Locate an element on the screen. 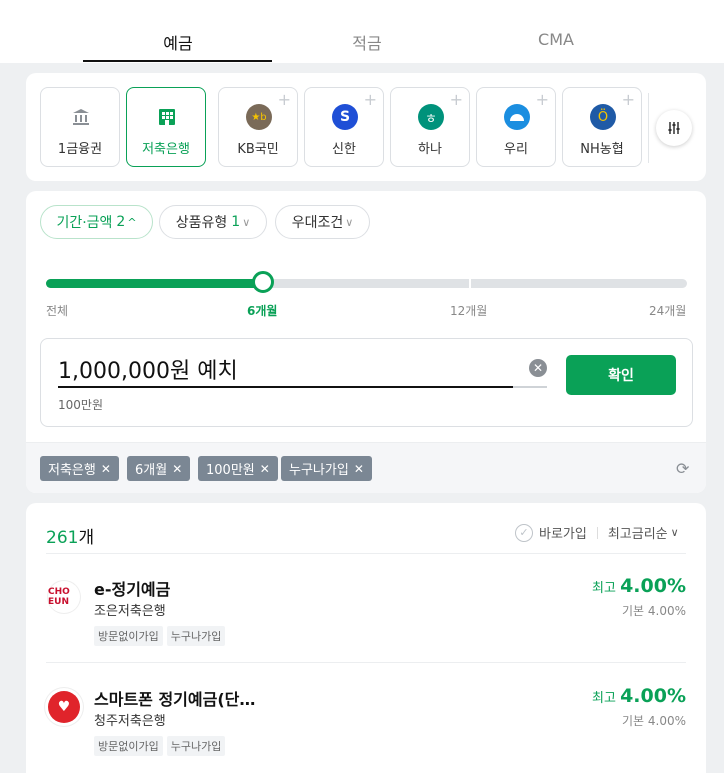 The image size is (724, 773). applied-tag: 누구나가입 ✕ is located at coordinates (326, 468).